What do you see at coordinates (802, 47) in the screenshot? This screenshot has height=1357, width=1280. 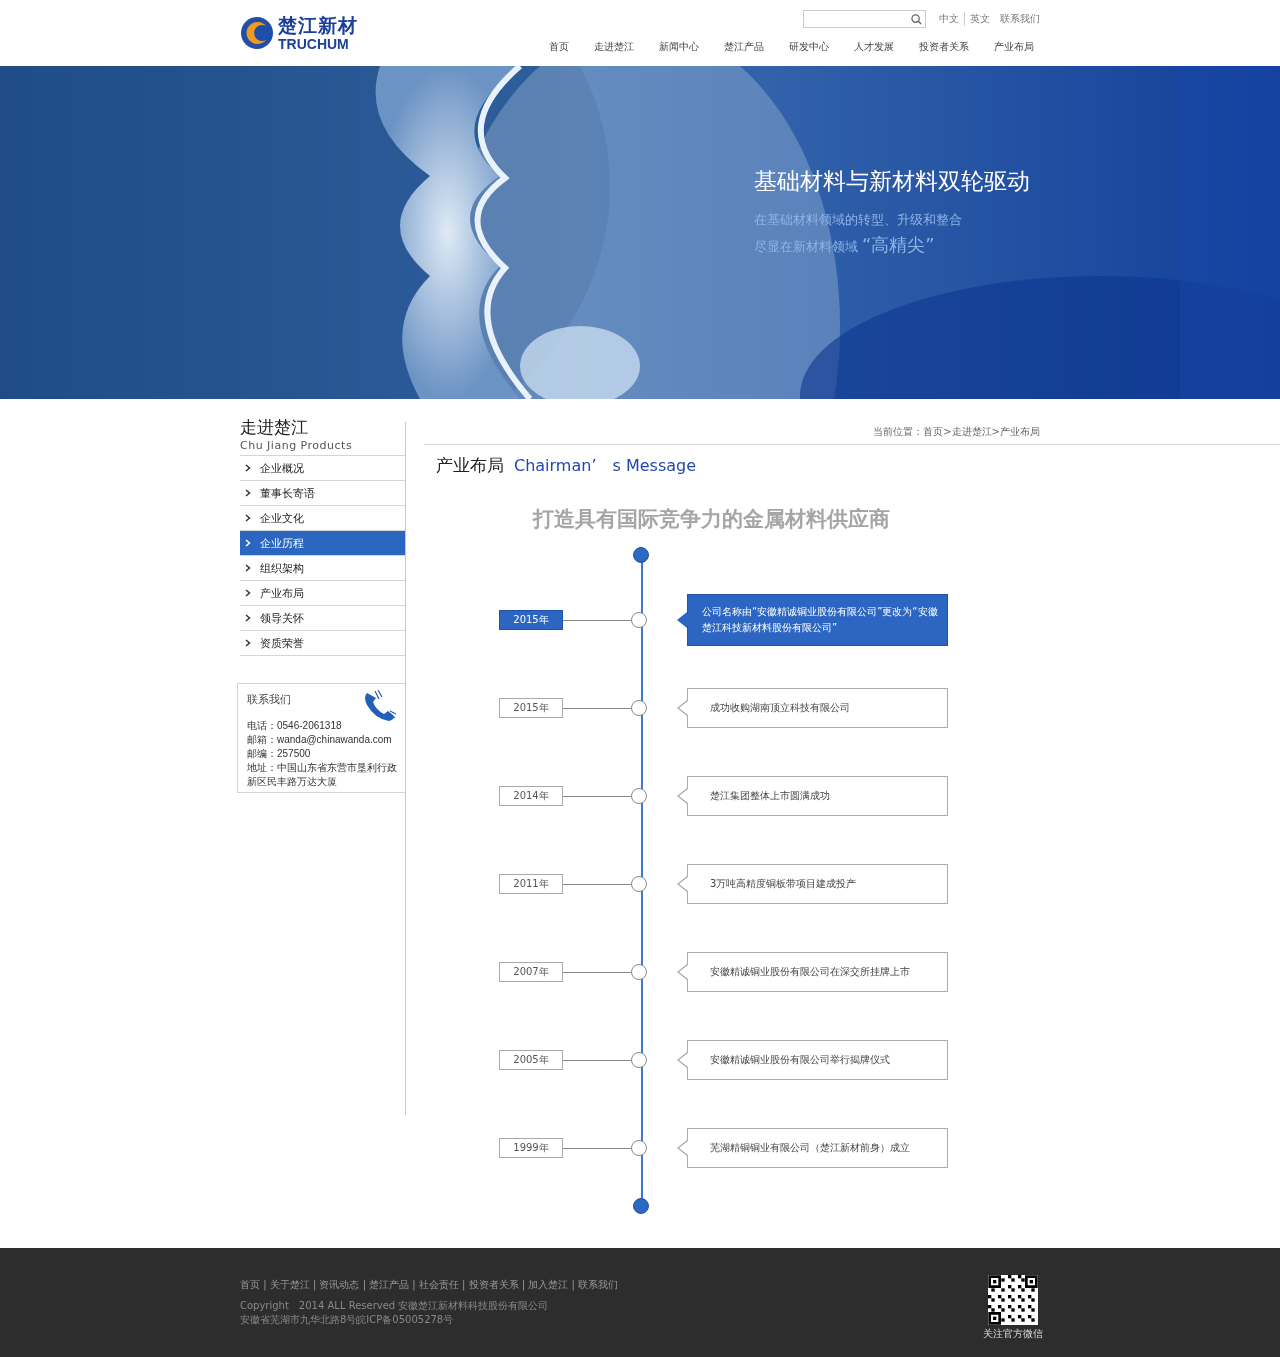 I see `nav-link: 研发中心` at bounding box center [802, 47].